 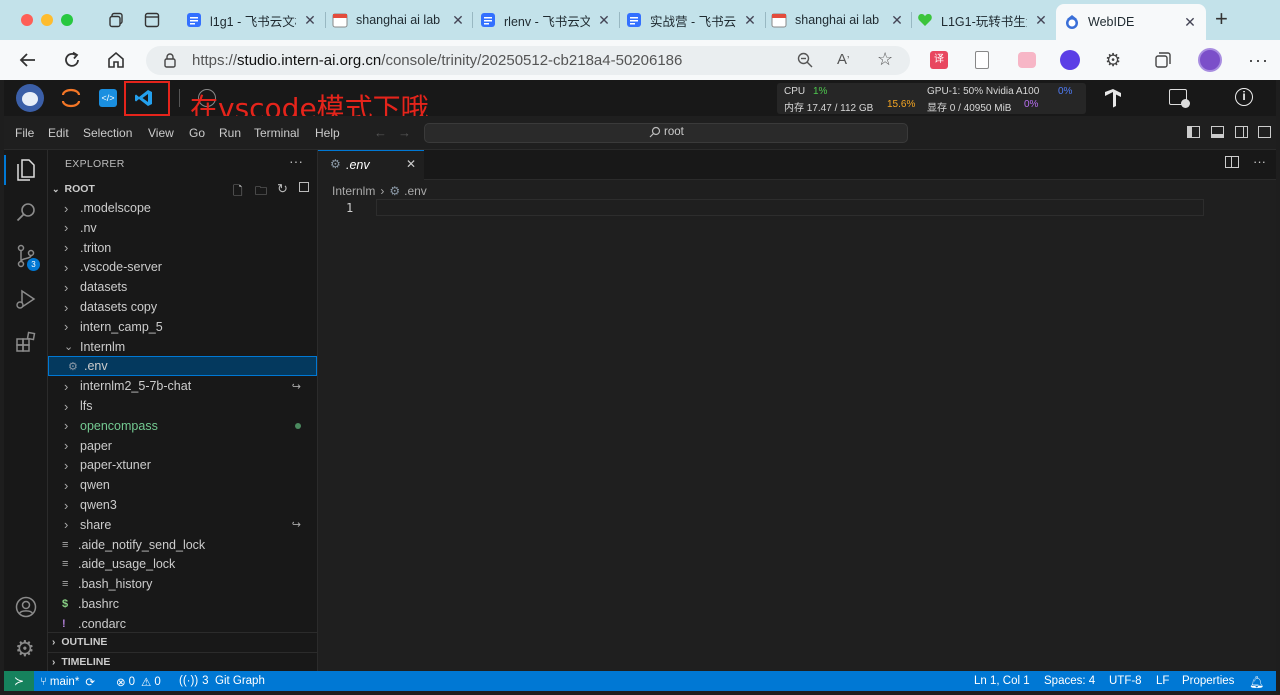 What do you see at coordinates (182, 347) in the screenshot?
I see `folder-item: ⌄ Internlm` at bounding box center [182, 347].